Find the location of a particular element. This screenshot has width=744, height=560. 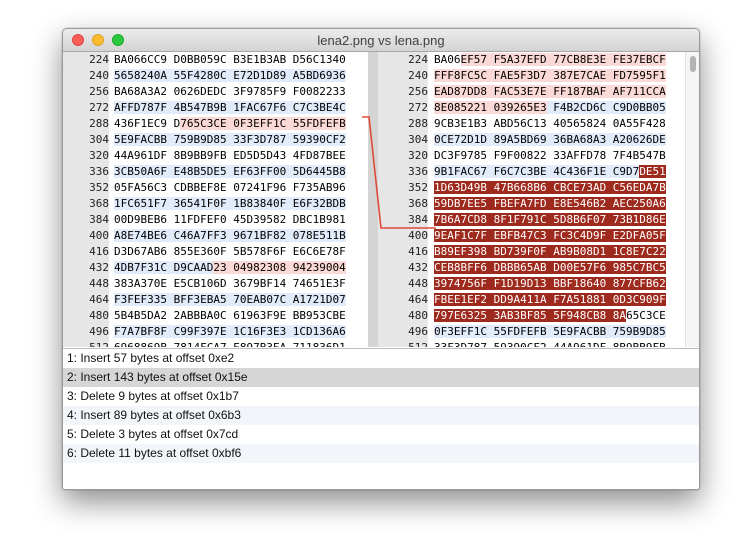

hex-segment: A8E74BE6 C46A7FF3 9671BF82 078E511B is located at coordinates (230, 235).